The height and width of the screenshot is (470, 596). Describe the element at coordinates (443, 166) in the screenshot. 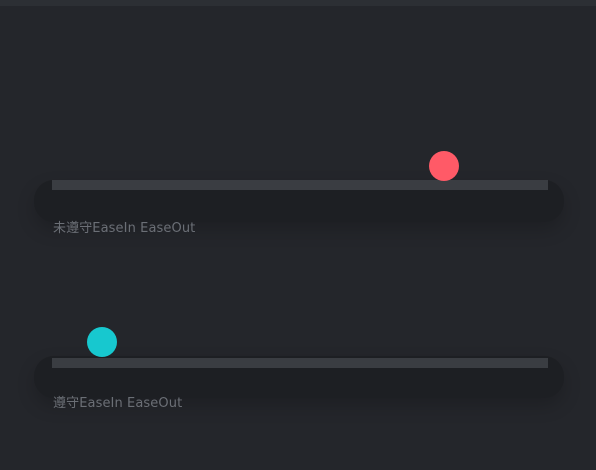

I see `animated-ball-red` at that location.